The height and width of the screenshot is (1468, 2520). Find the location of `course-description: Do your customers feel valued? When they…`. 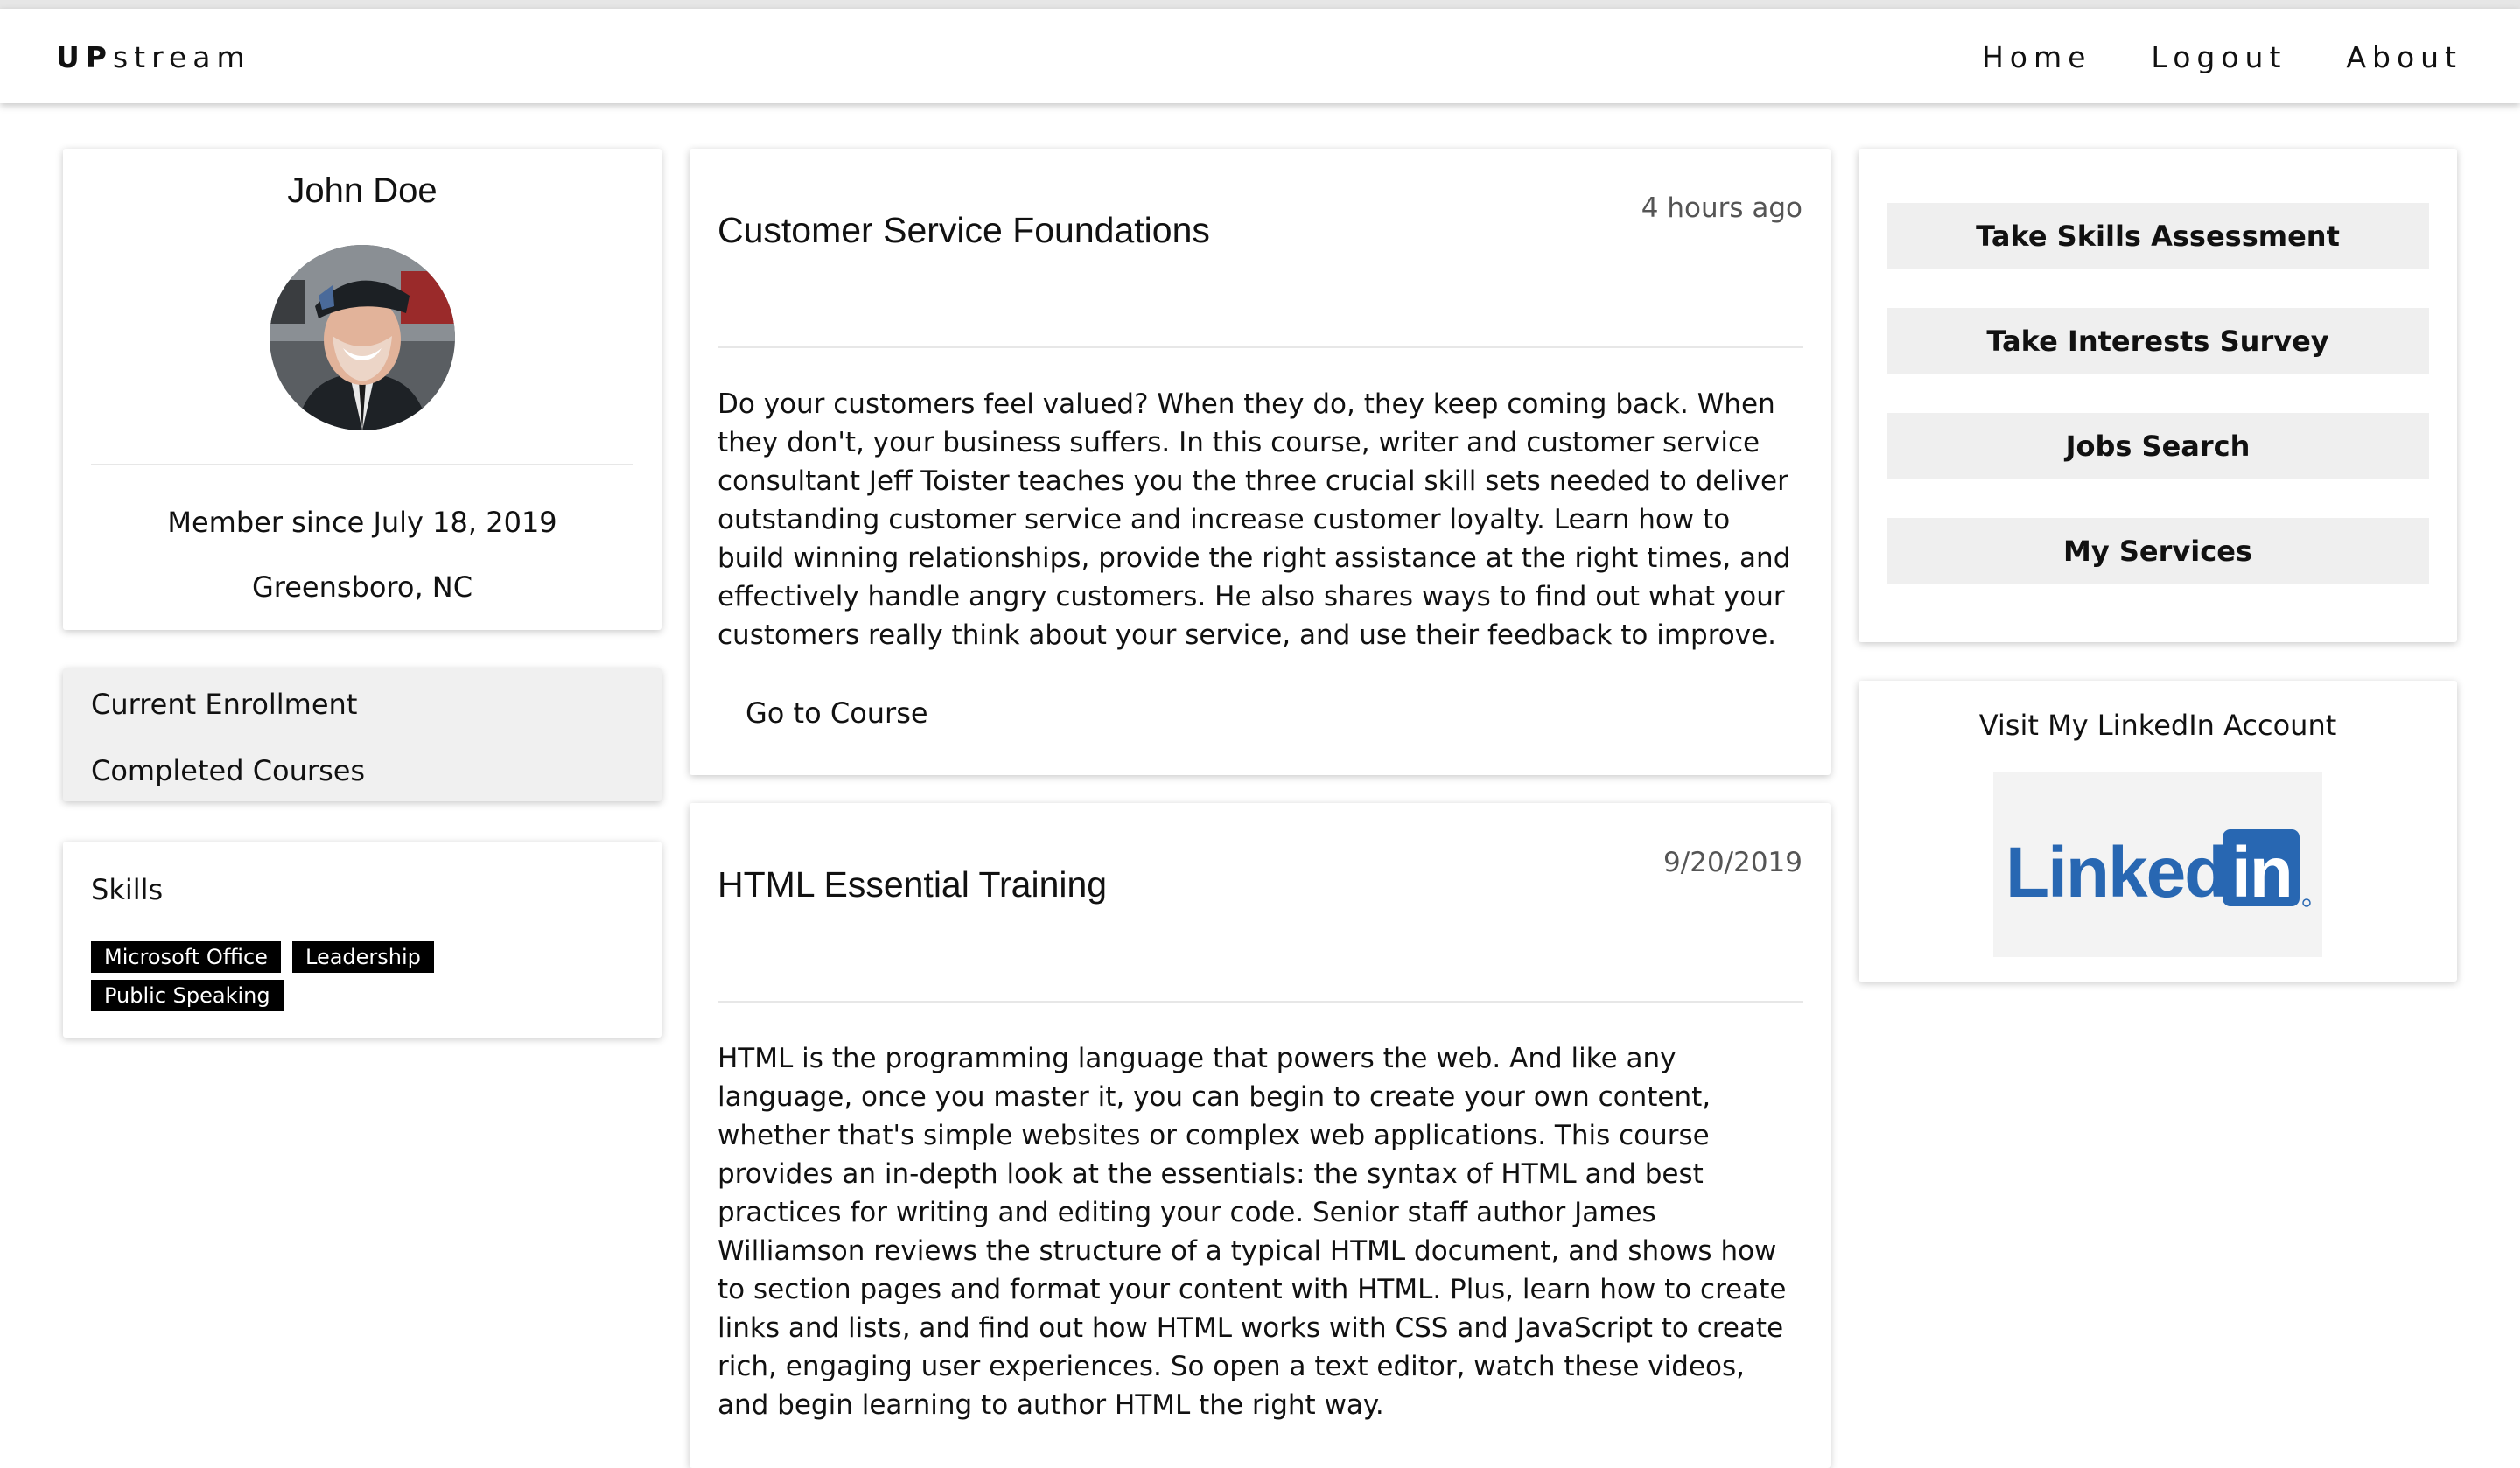

course-description: Do your customers feel valued? When they… is located at coordinates (1254, 519).